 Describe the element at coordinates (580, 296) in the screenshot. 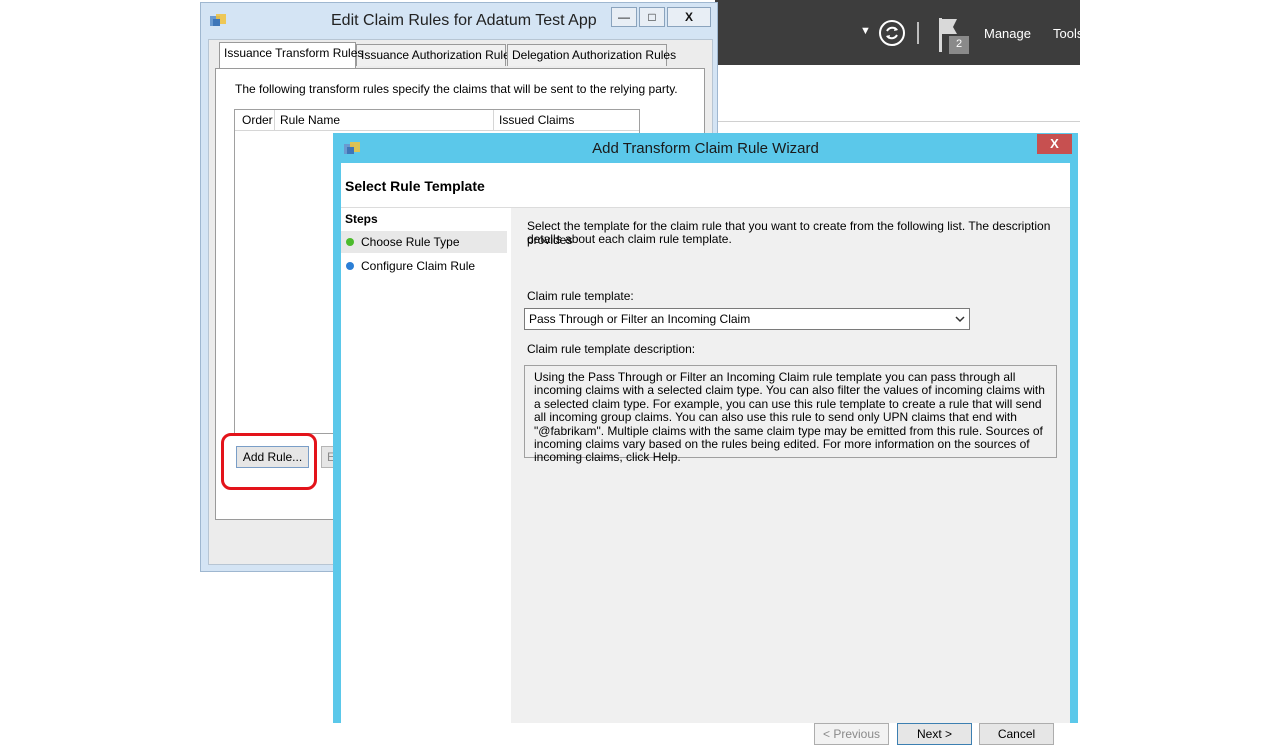

I see `template-label: Claim rule template:` at that location.